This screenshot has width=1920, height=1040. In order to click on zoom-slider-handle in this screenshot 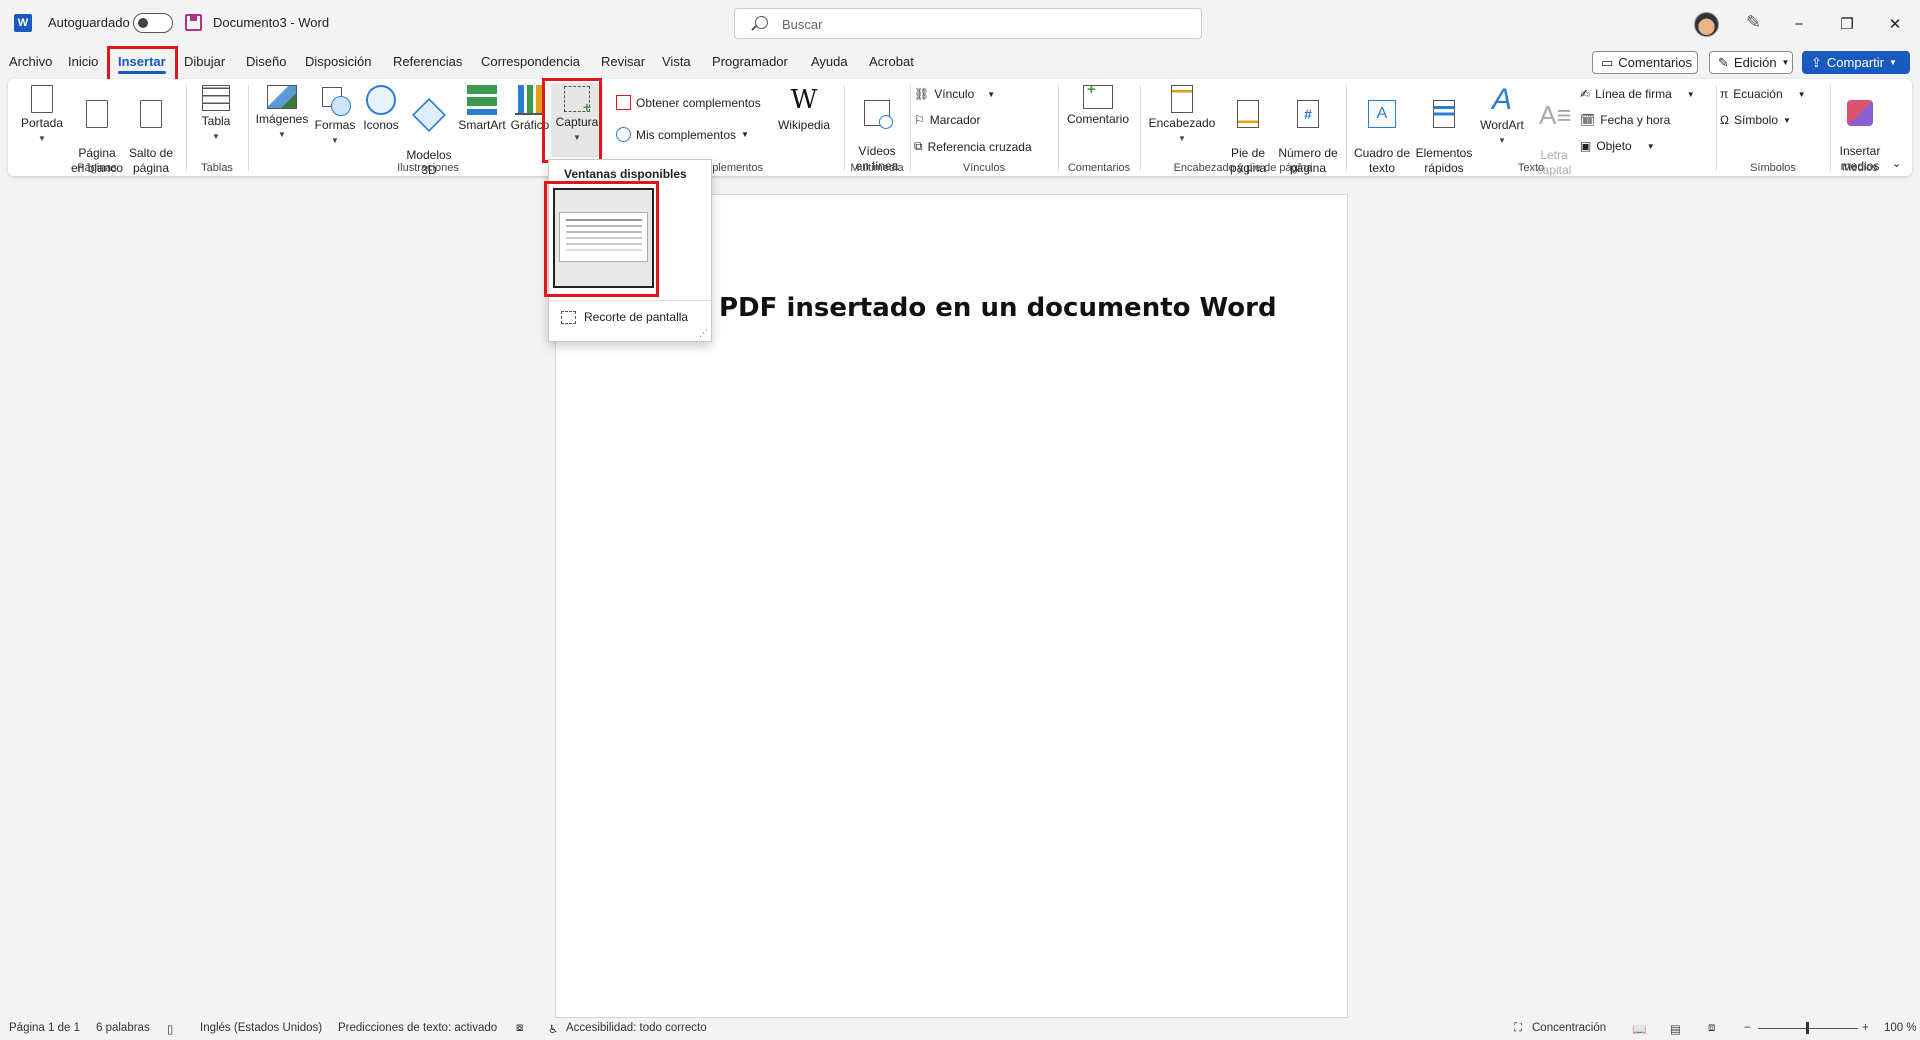, I will do `click(1807, 1028)`.